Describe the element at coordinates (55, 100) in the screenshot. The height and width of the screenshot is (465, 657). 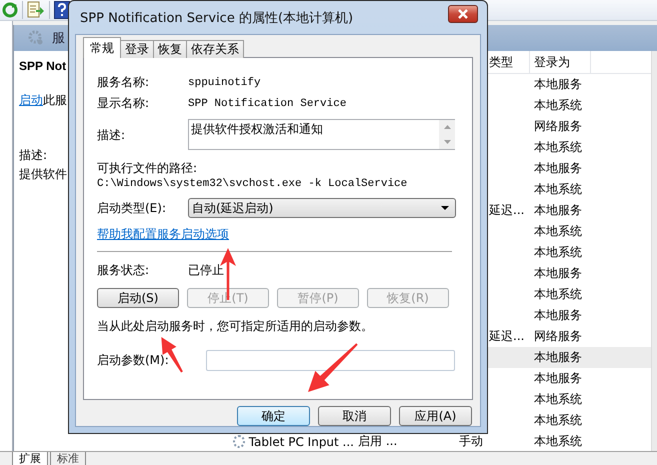
I see `action-text: 此服` at that location.